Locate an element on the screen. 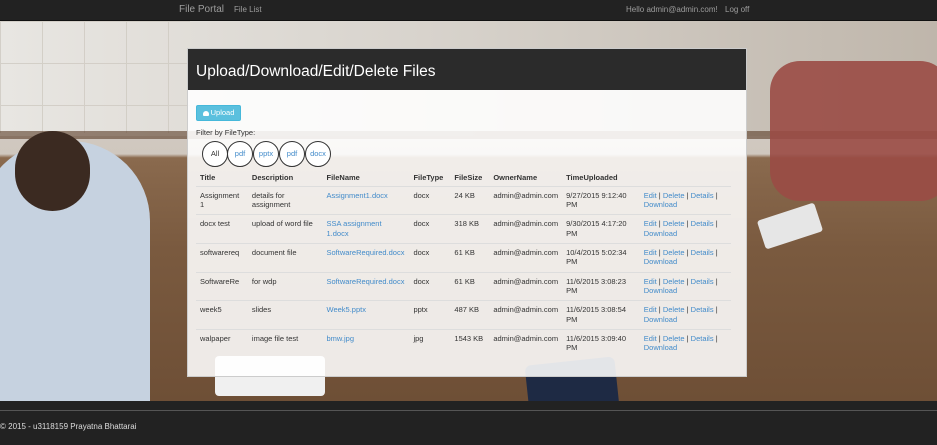 This screenshot has height=445, width=937. user-greeting-link: Hello admin@admin.com! is located at coordinates (672, 9).